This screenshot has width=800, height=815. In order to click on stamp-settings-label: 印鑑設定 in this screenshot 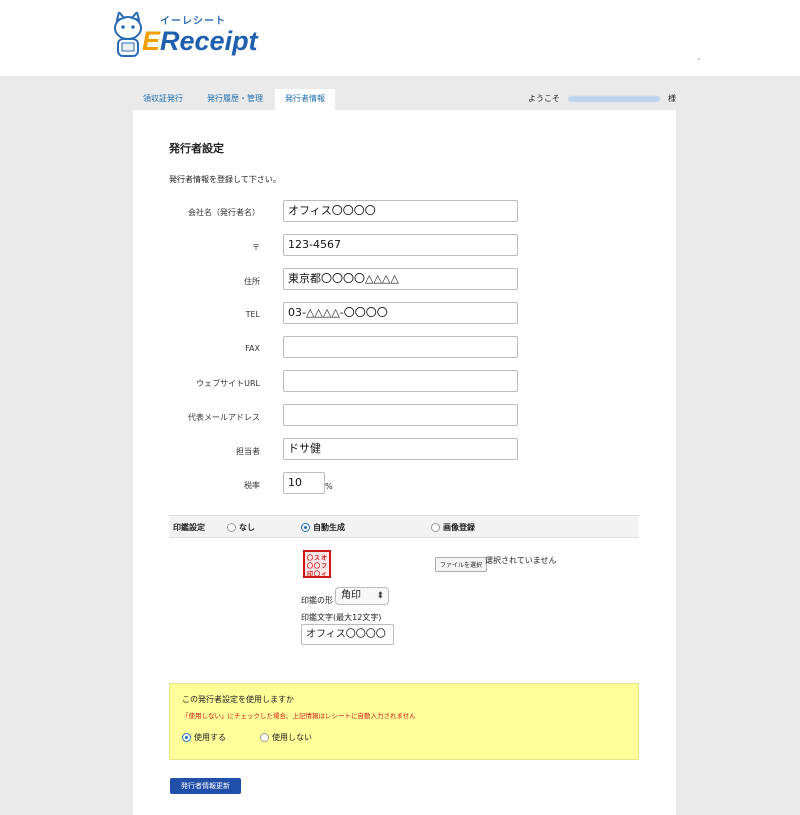, I will do `click(189, 527)`.